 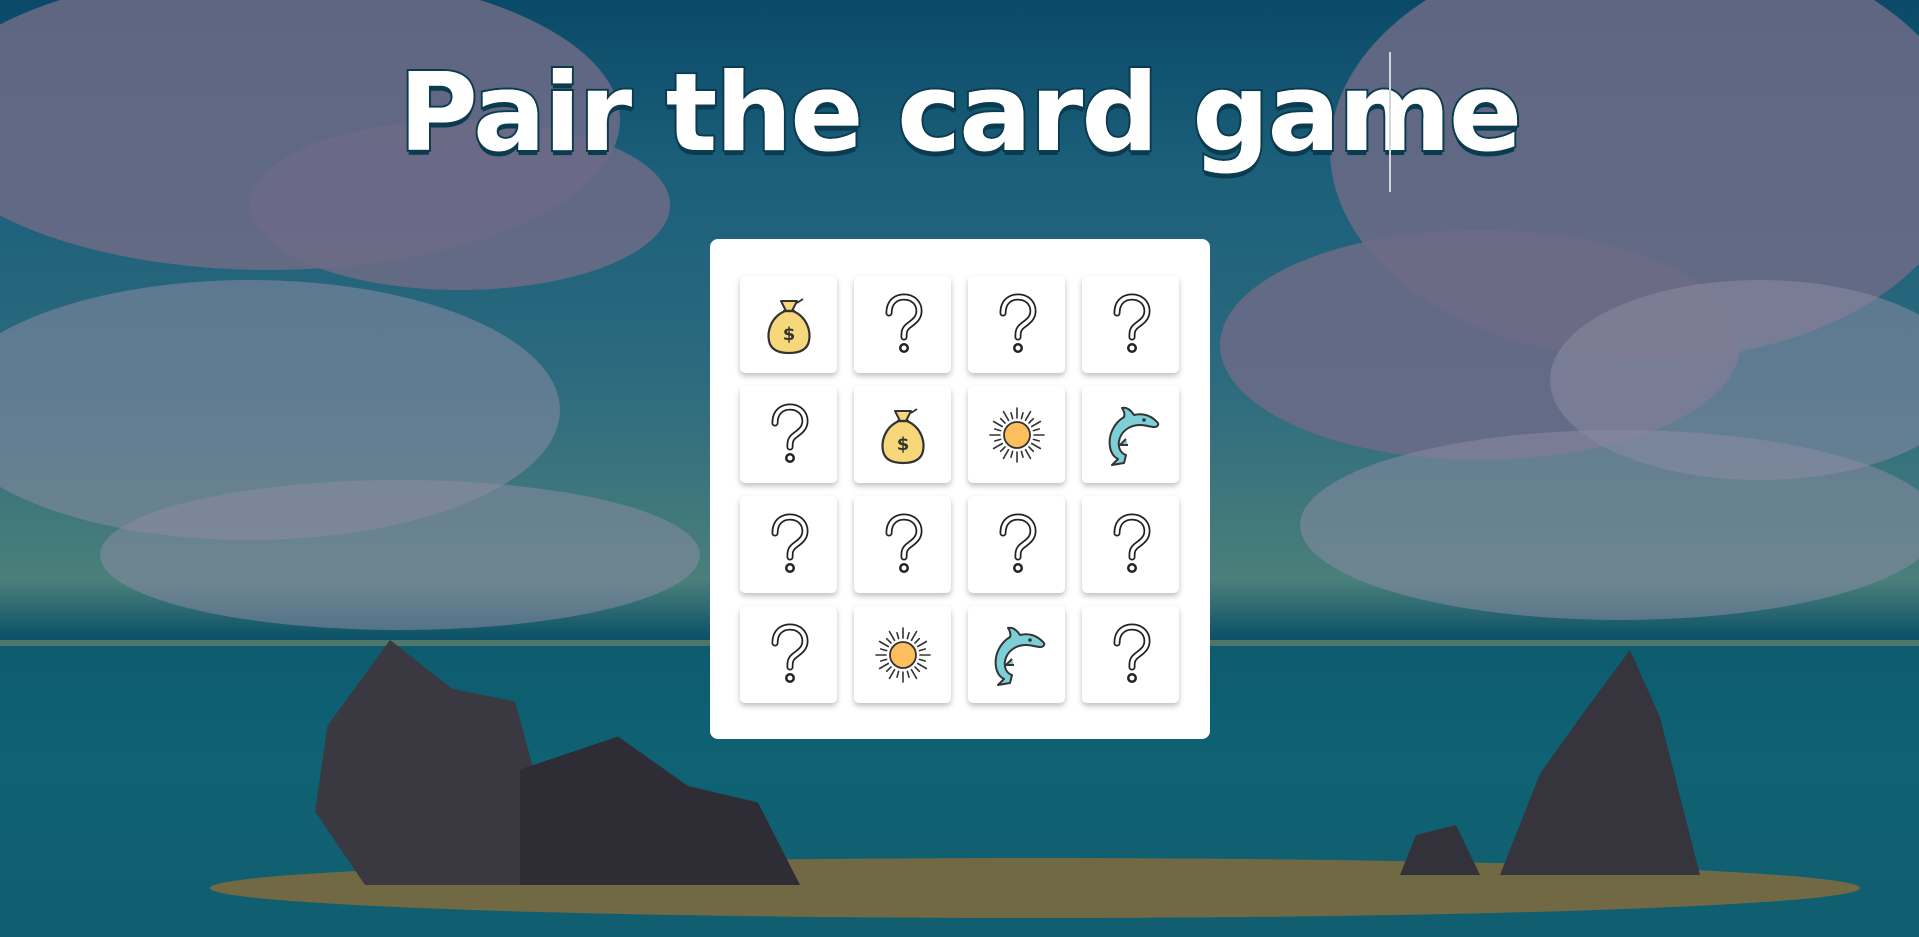 What do you see at coordinates (1390, 122) in the screenshot?
I see `text-caret` at bounding box center [1390, 122].